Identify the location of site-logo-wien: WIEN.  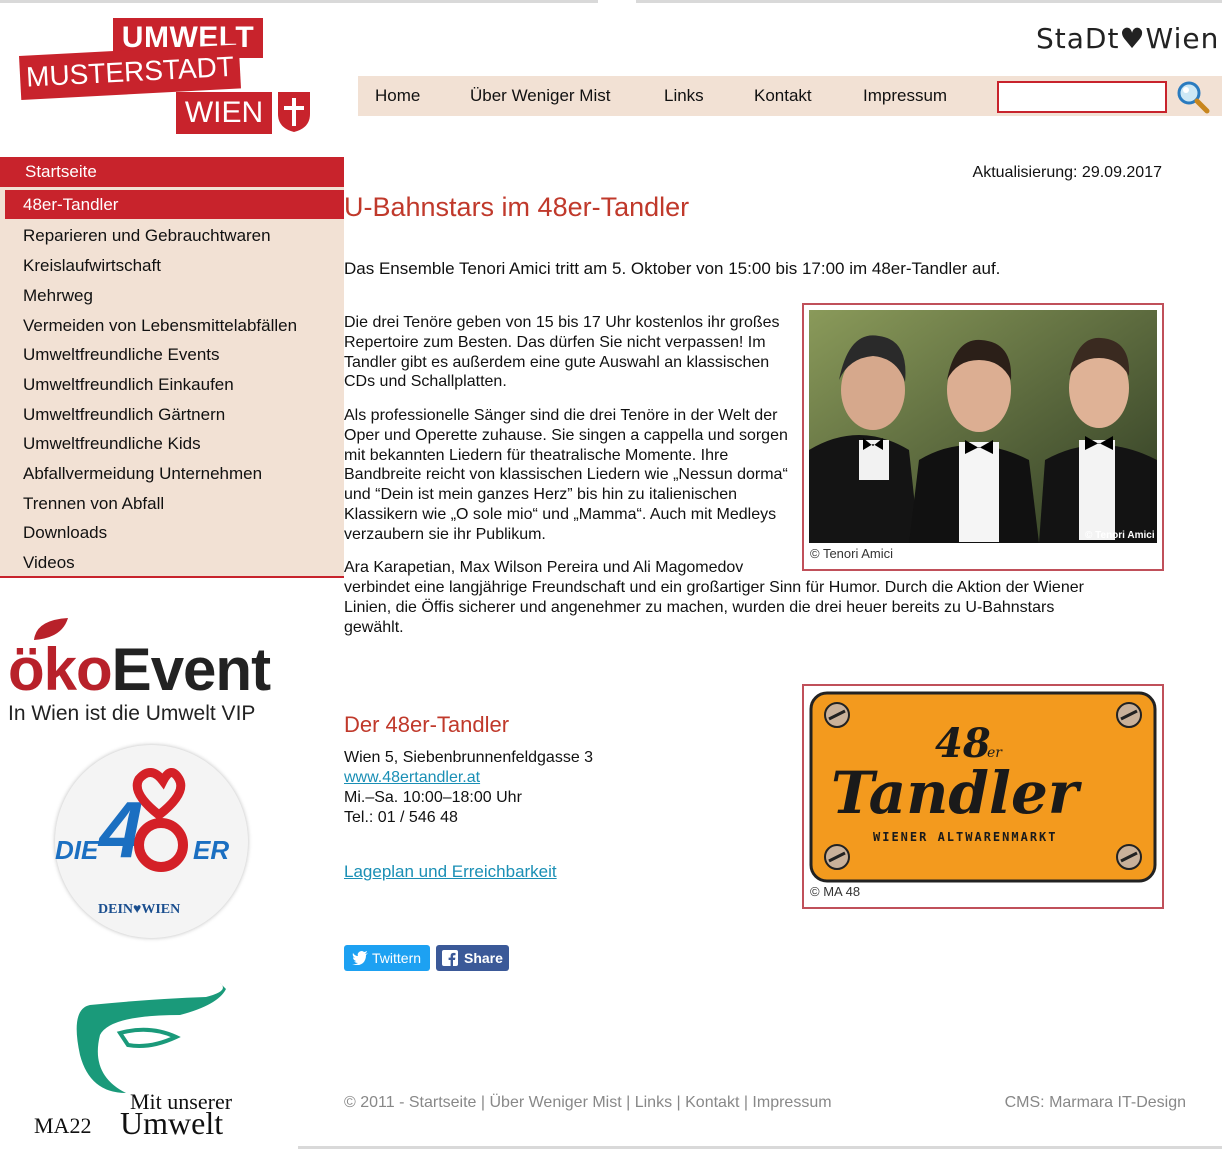
(224, 113).